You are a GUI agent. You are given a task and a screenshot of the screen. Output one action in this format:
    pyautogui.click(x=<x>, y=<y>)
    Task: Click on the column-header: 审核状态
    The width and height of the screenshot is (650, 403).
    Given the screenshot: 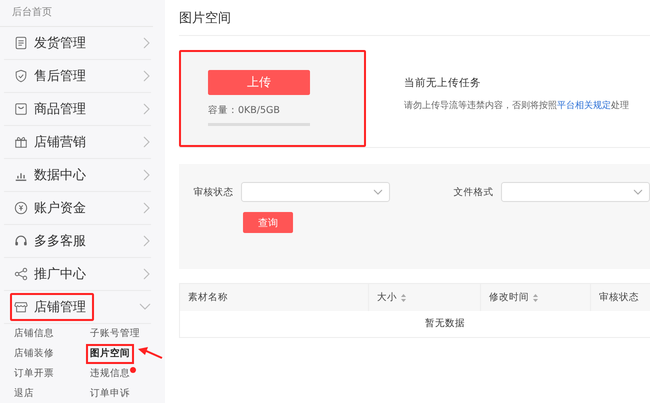 What is the action you would take?
    pyautogui.click(x=620, y=297)
    